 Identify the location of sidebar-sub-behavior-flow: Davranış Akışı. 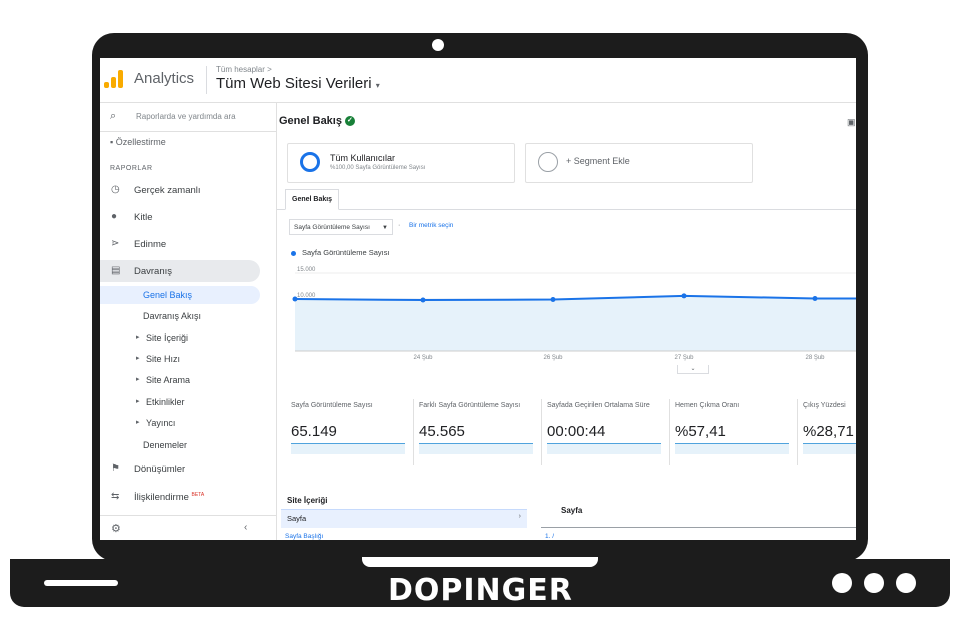
(180, 316).